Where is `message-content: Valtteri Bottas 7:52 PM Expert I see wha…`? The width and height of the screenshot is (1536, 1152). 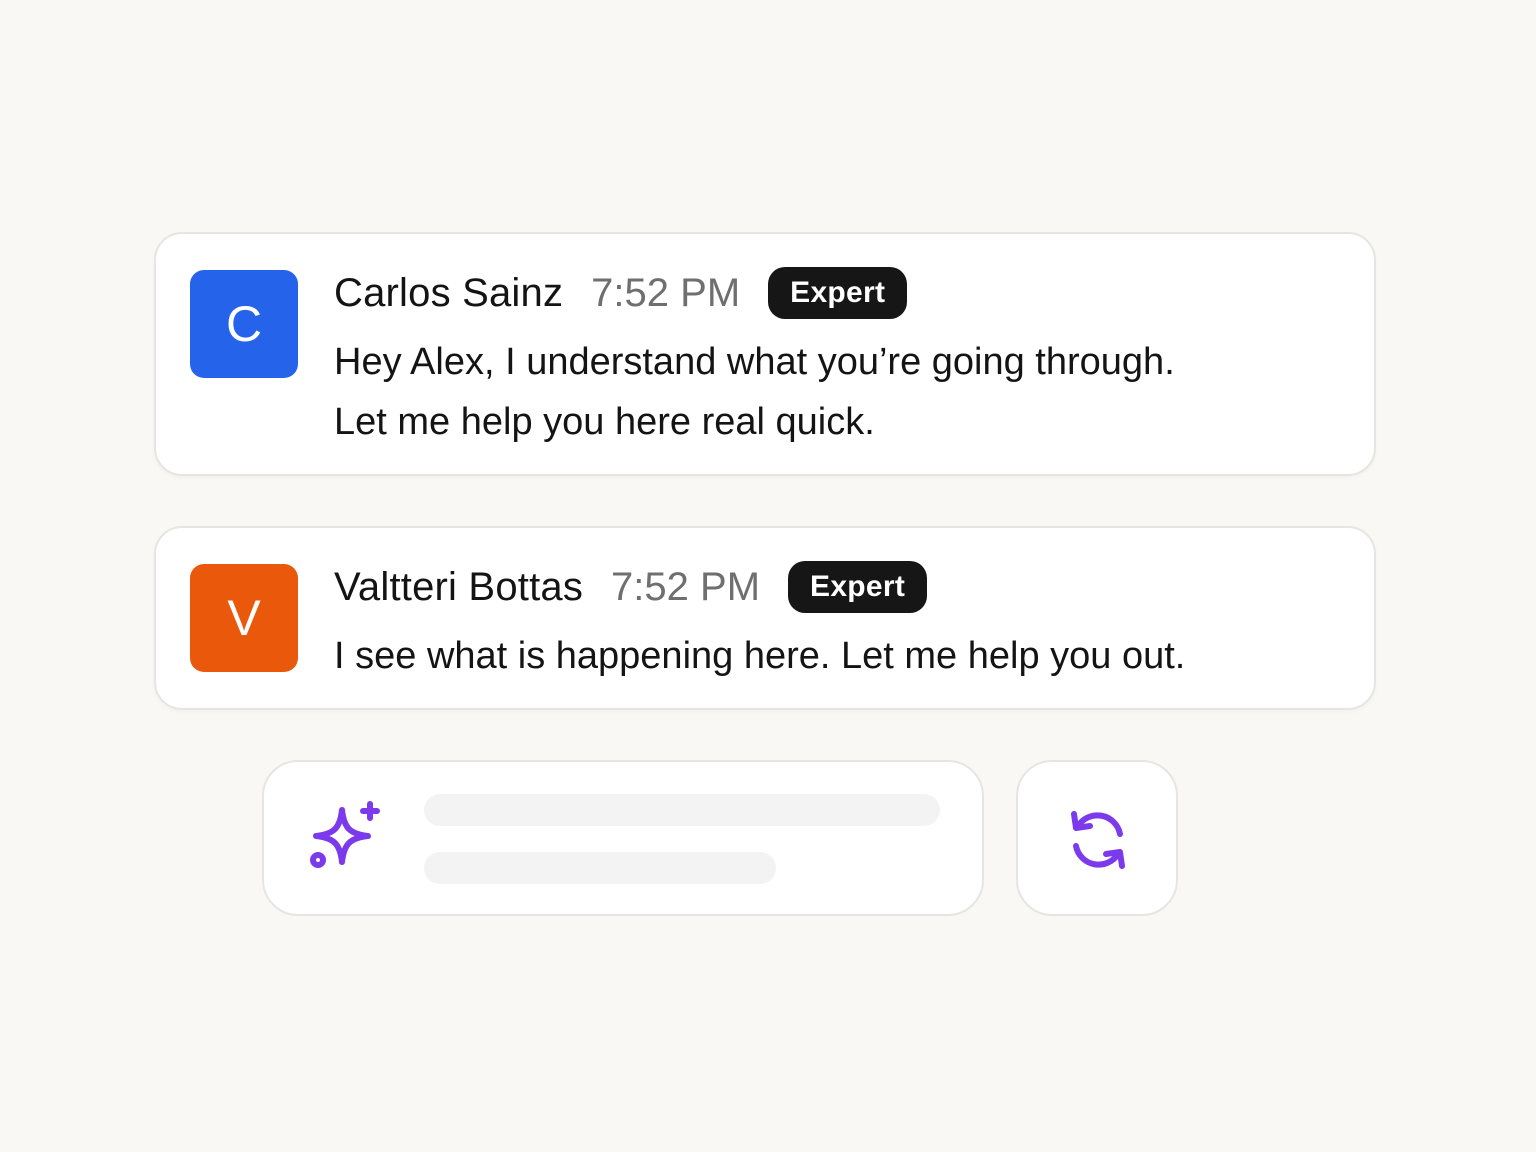
message-content: Valtteri Bottas 7:52 PM Expert I see wha… is located at coordinates (834, 623).